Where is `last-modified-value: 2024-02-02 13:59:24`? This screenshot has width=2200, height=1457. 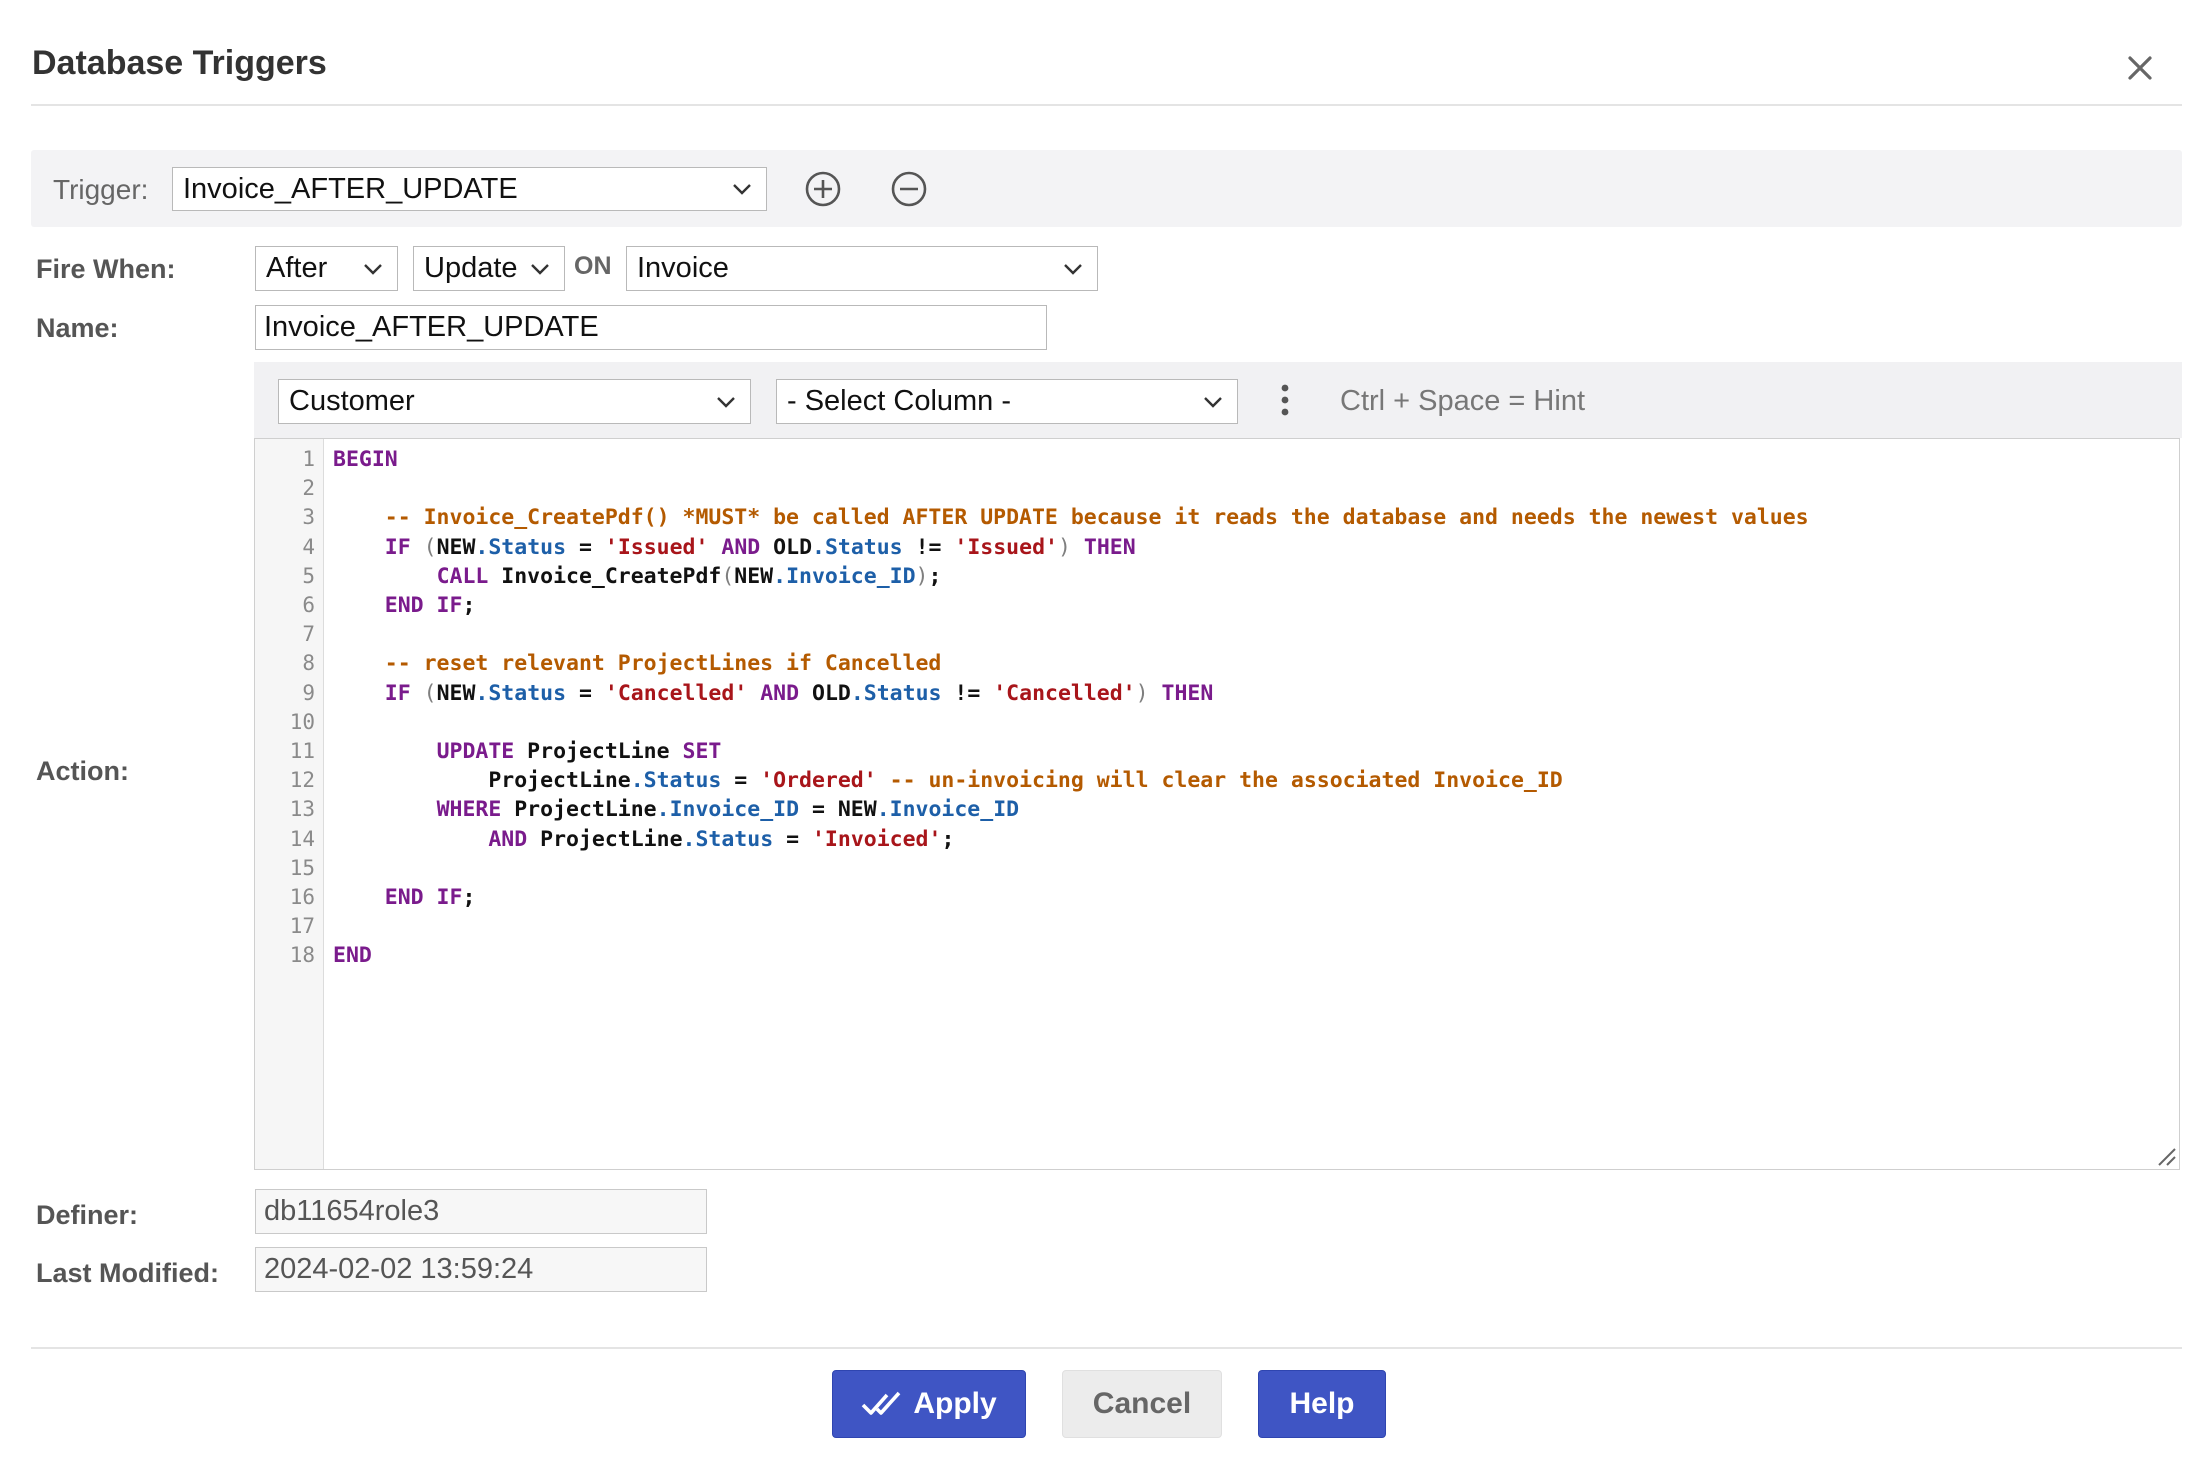 last-modified-value: 2024-02-02 13:59:24 is located at coordinates (399, 1269).